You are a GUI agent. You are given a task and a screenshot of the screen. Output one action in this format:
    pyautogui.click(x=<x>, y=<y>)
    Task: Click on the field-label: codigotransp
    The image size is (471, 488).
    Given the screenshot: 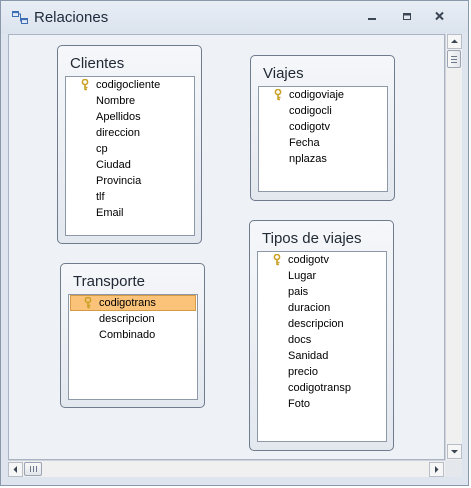 What is the action you would take?
    pyautogui.click(x=319, y=388)
    